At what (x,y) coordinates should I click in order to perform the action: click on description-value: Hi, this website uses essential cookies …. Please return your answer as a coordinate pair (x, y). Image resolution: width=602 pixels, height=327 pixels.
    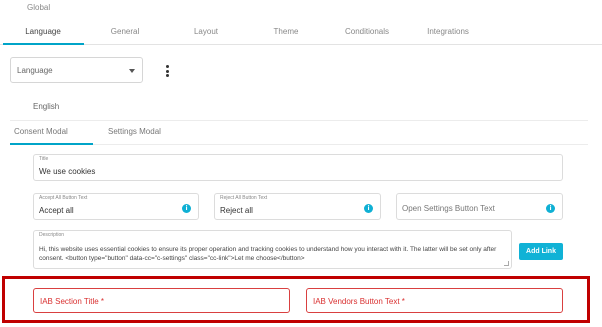
    Looking at the image, I should click on (268, 254).